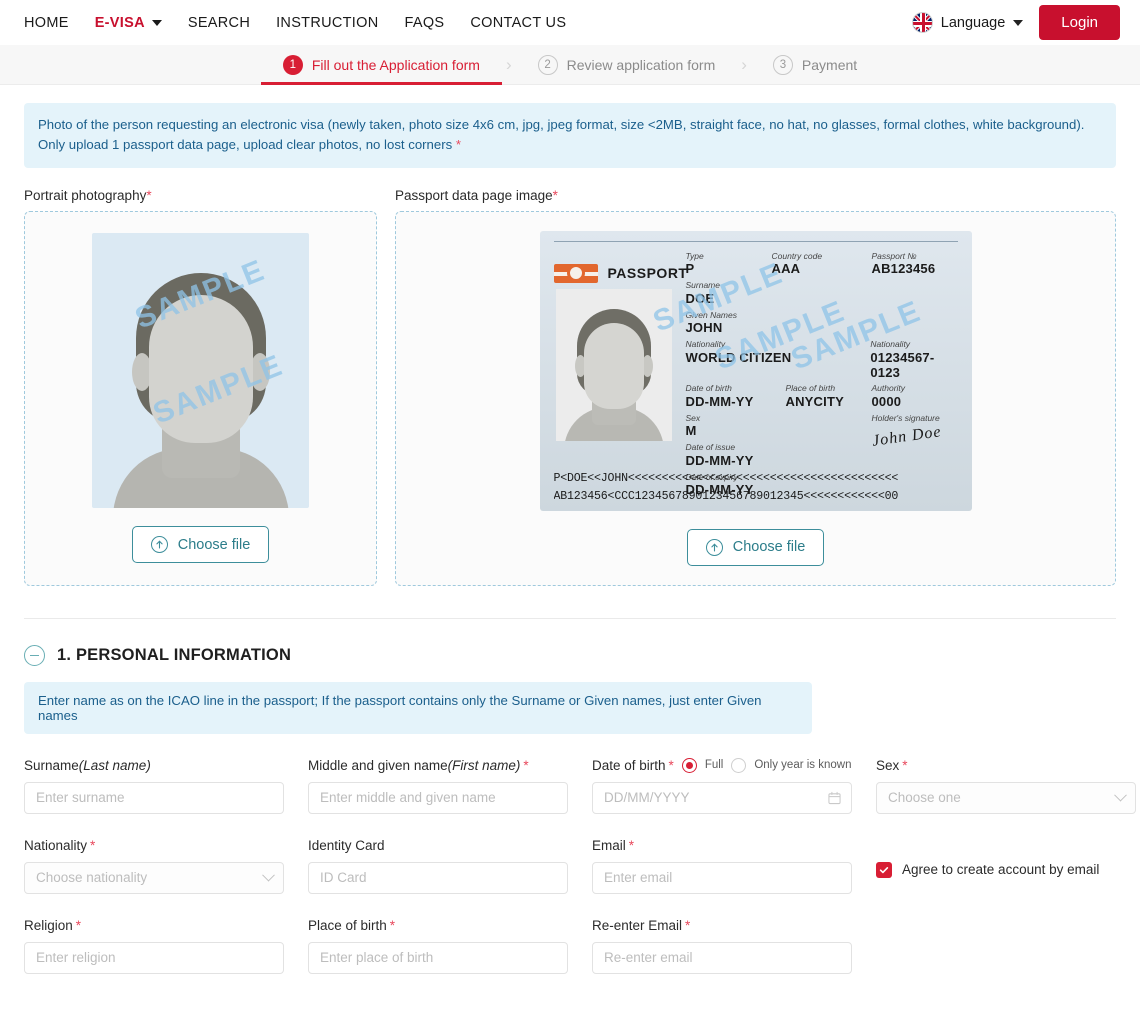  I want to click on pp-value-date-of-birth: DD-MM-YY, so click(719, 401).